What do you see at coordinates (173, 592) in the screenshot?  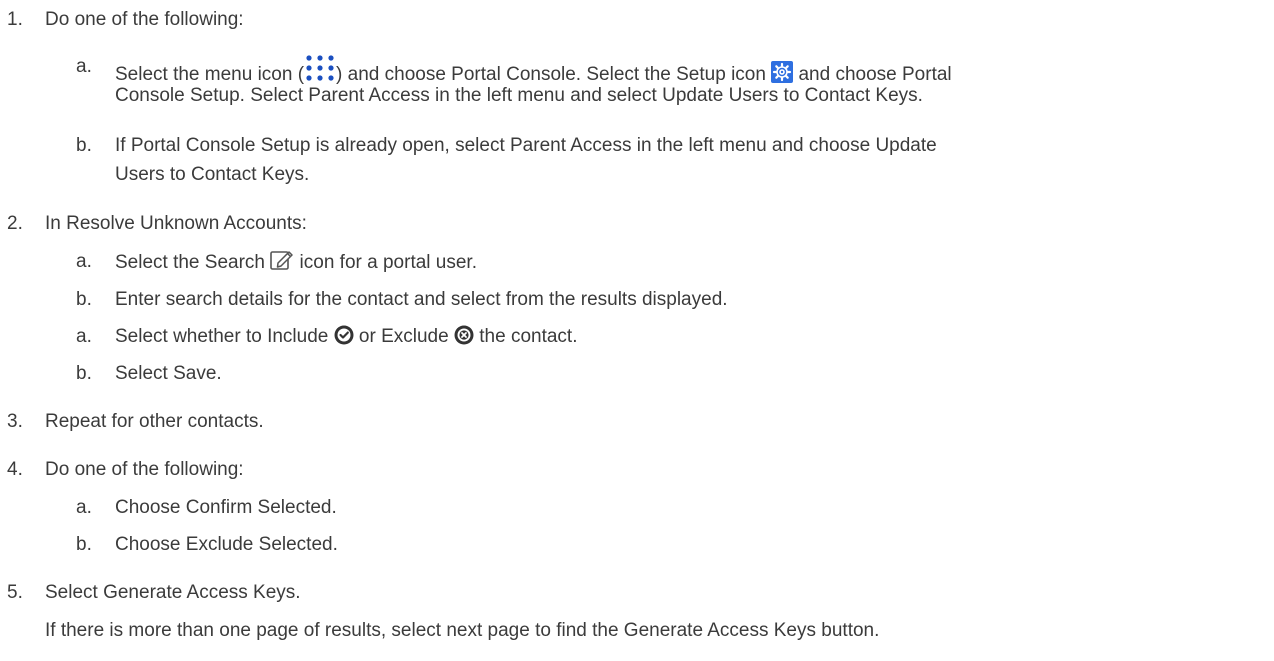 I see `step-5-text: Select Generate Access Keys.` at bounding box center [173, 592].